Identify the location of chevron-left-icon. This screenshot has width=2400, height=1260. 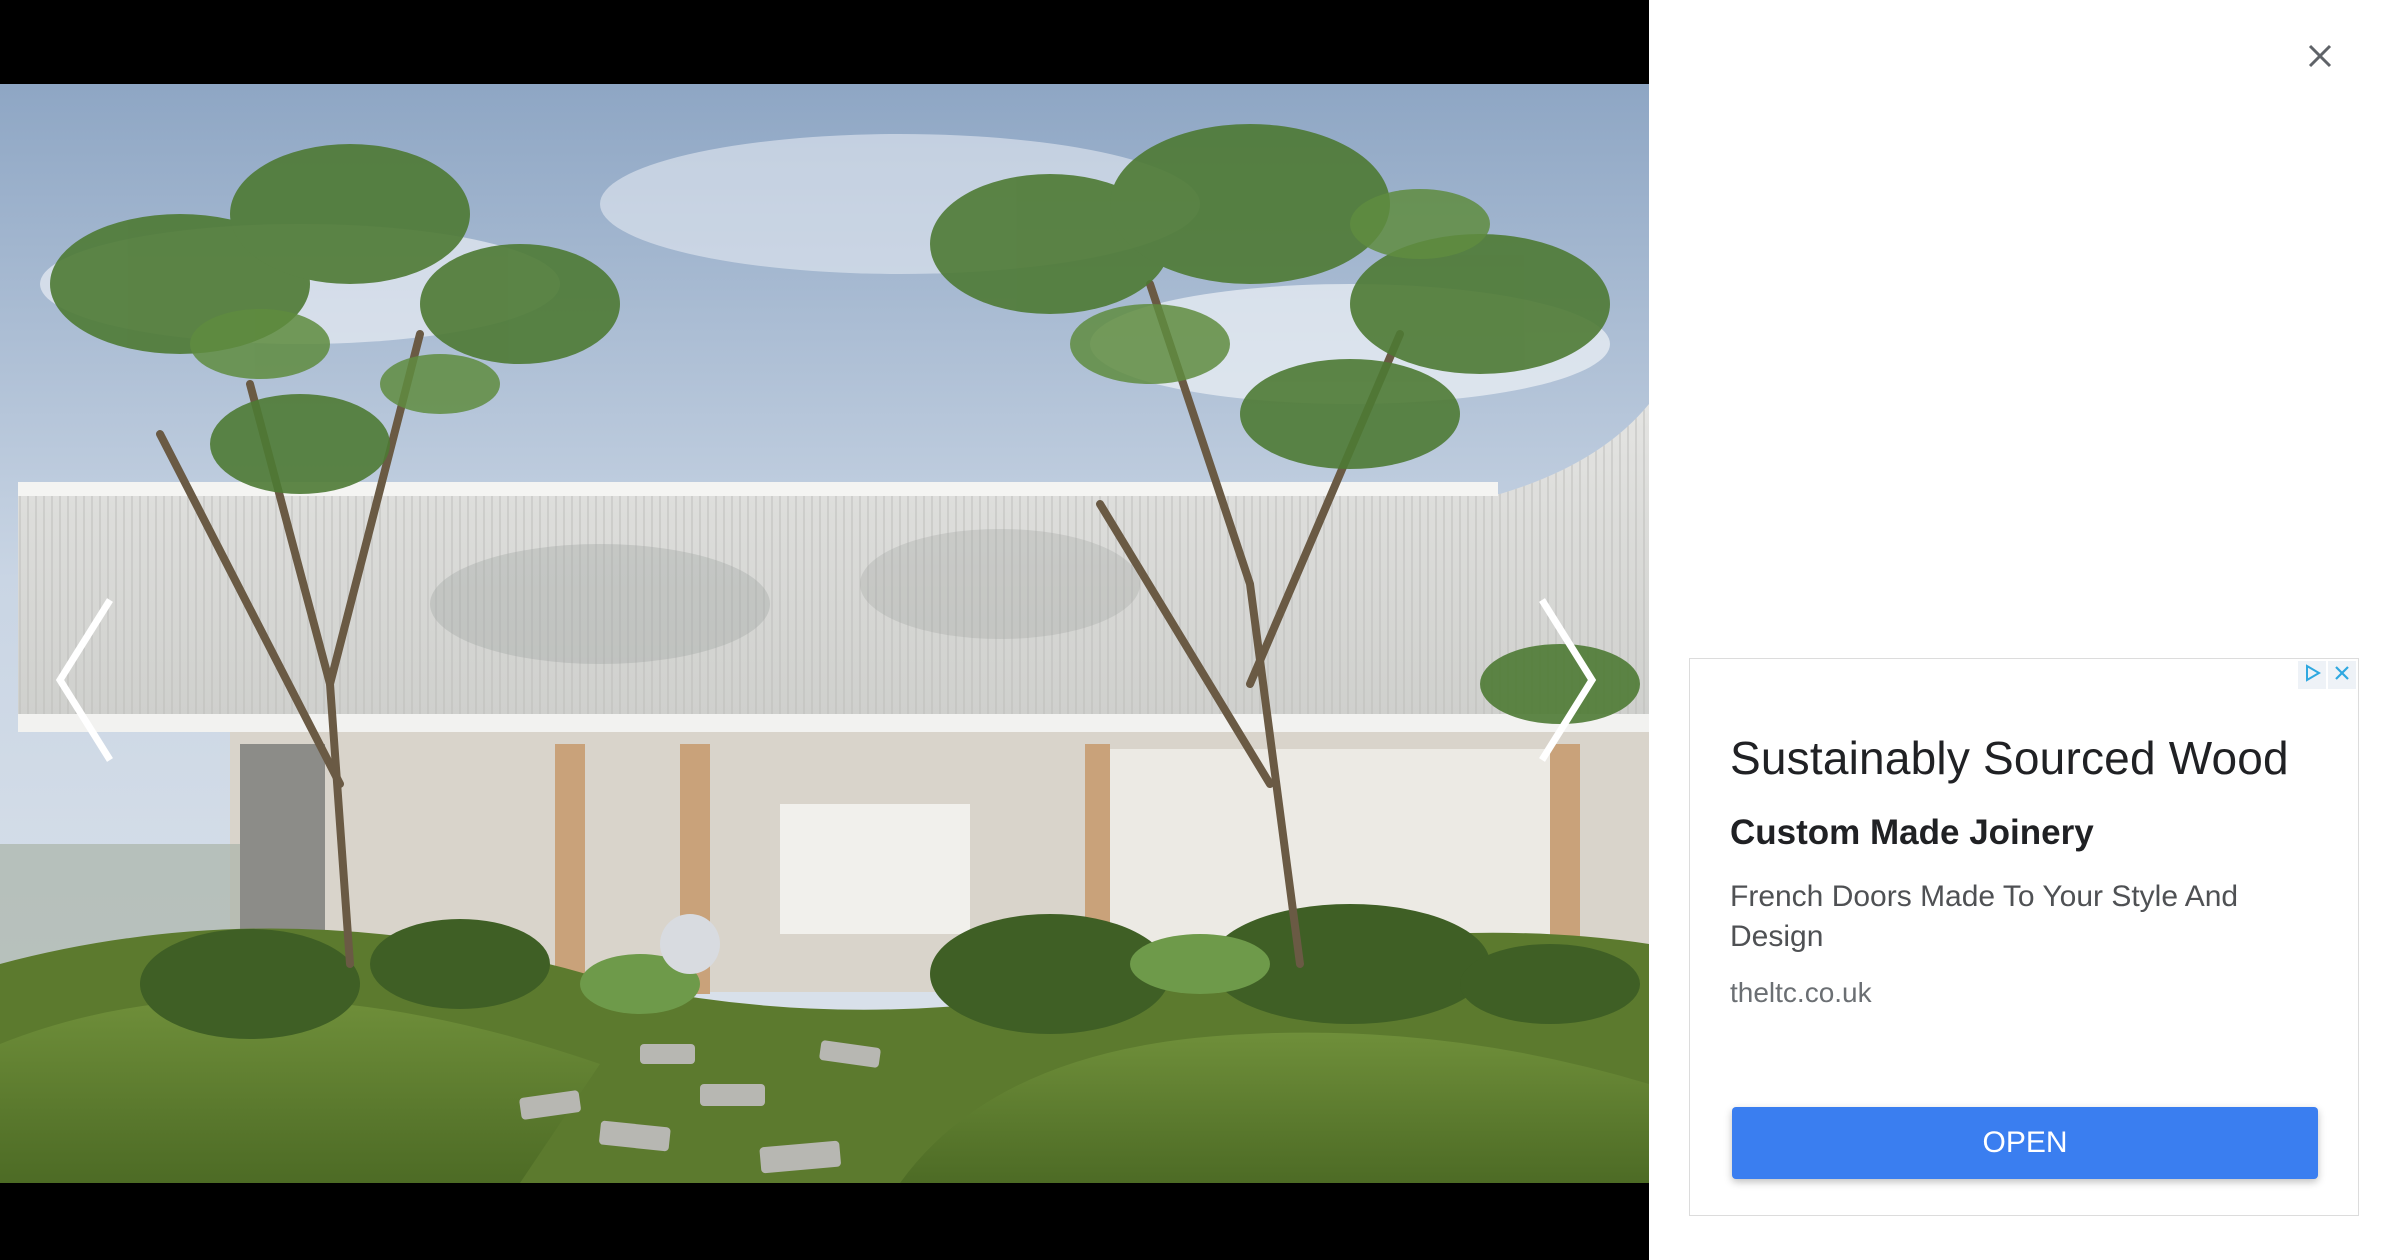
(87, 680).